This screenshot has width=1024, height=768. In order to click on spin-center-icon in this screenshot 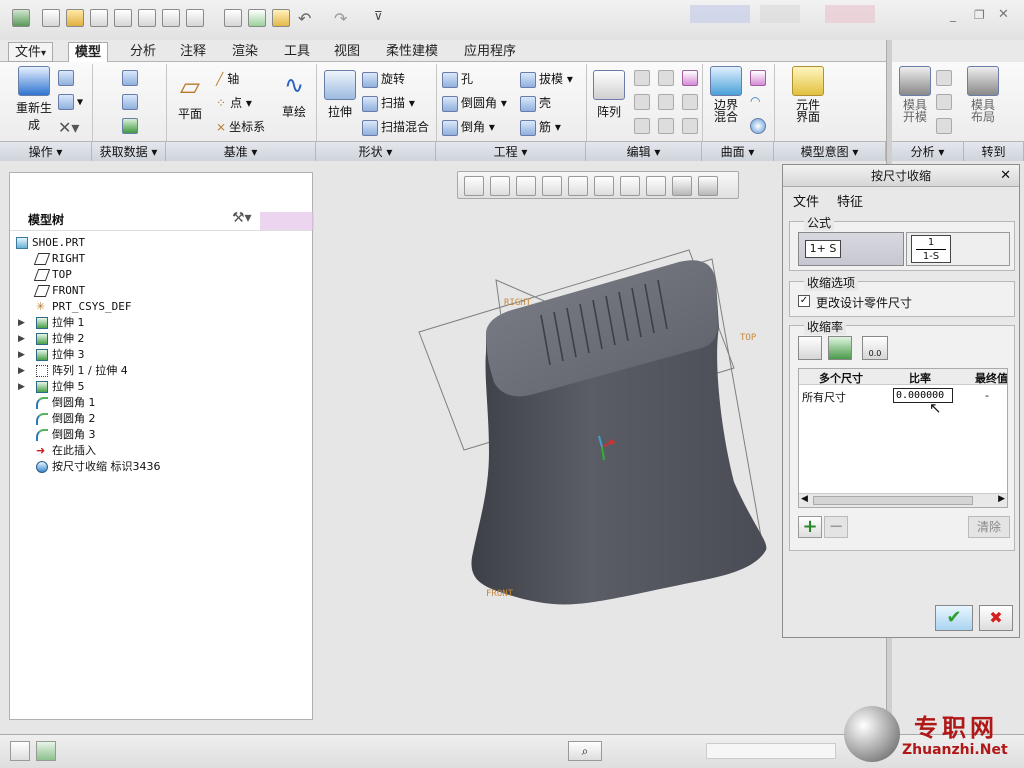, I will do `click(682, 186)`.